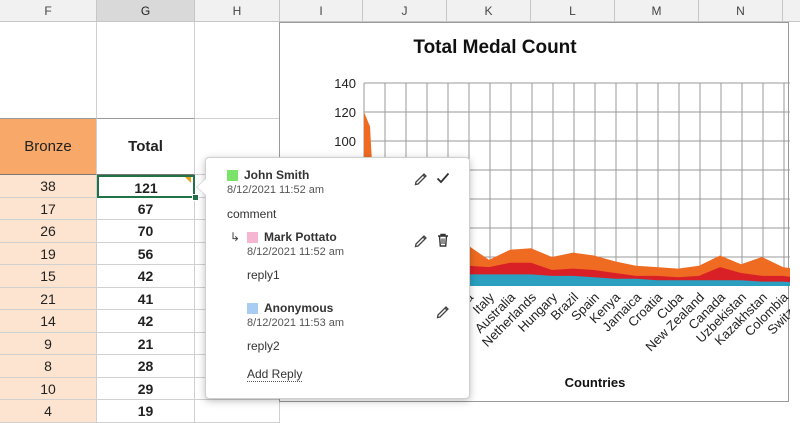 The height and width of the screenshot is (423, 800). I want to click on bronze-cell: 17, so click(48, 208).